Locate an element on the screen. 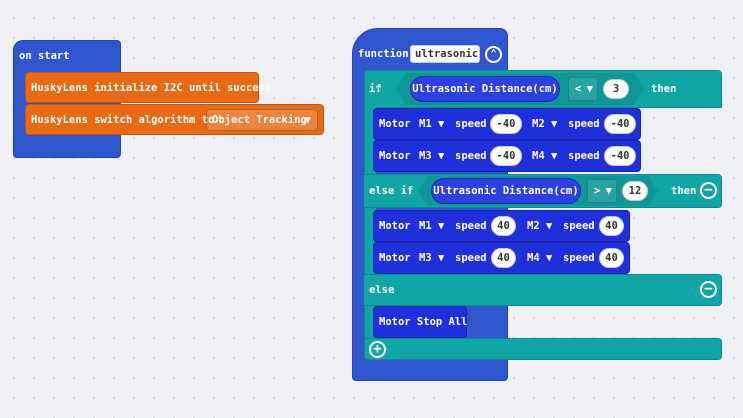 This screenshot has width=743, height=418. function-name-field: ultrasonic is located at coordinates (445, 54).